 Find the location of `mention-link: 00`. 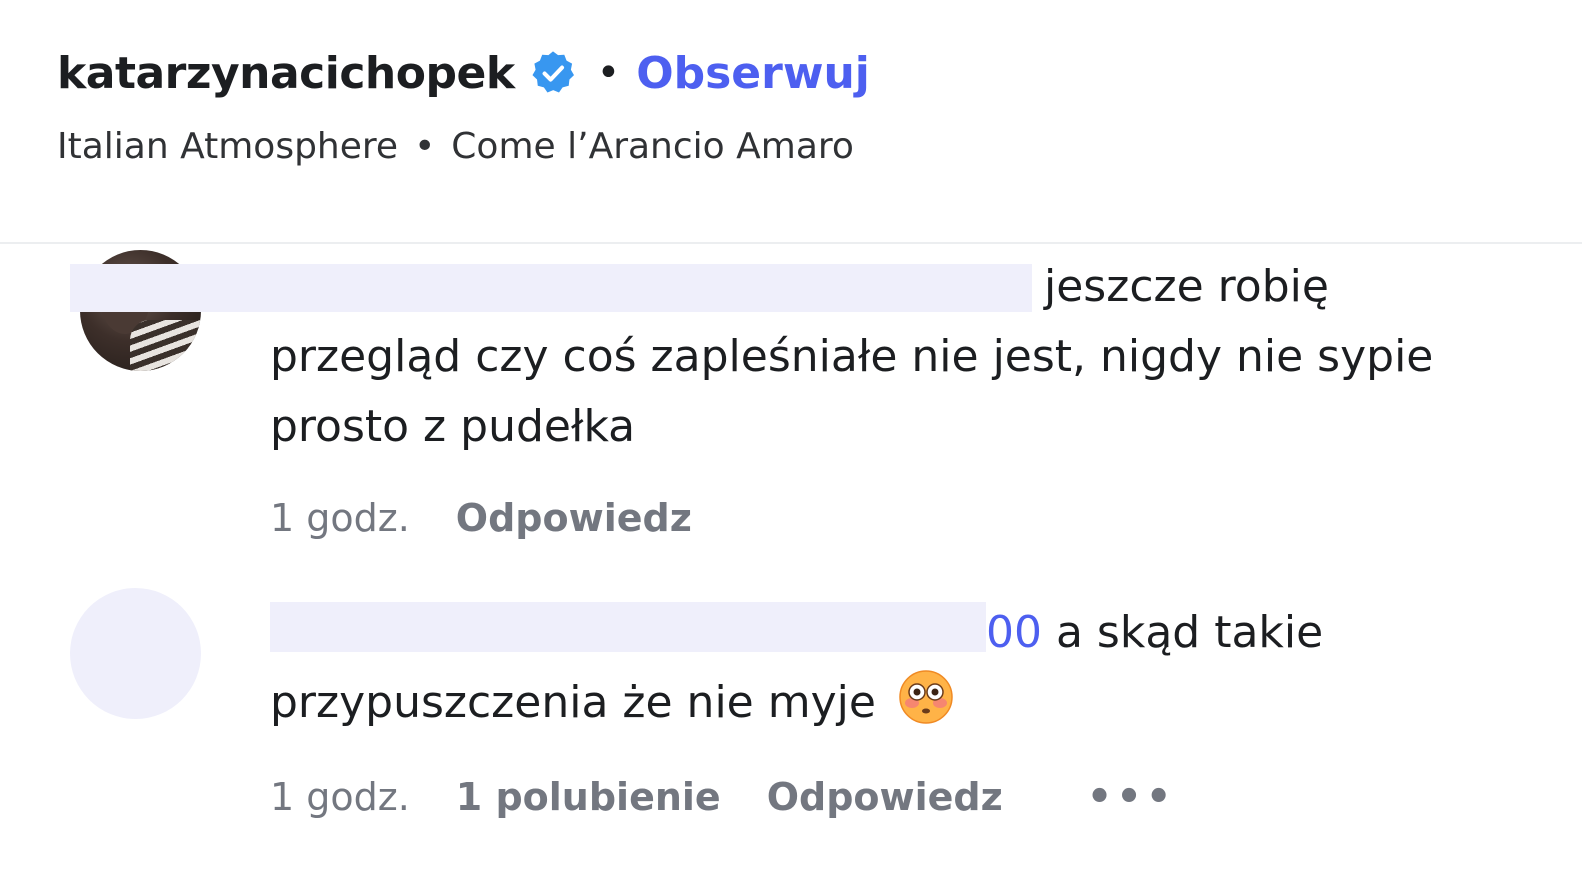

mention-link: 00 is located at coordinates (1014, 632).